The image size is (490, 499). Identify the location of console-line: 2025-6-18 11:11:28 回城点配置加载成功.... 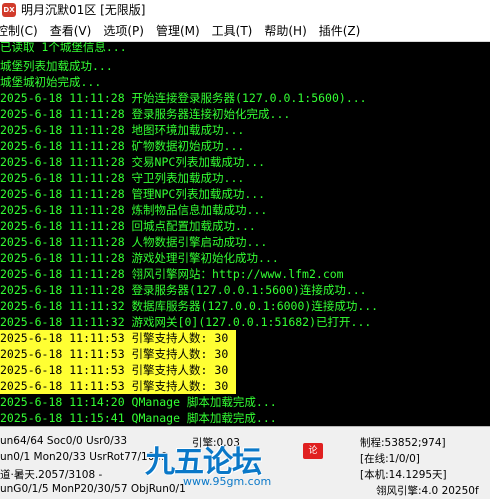
(128, 226).